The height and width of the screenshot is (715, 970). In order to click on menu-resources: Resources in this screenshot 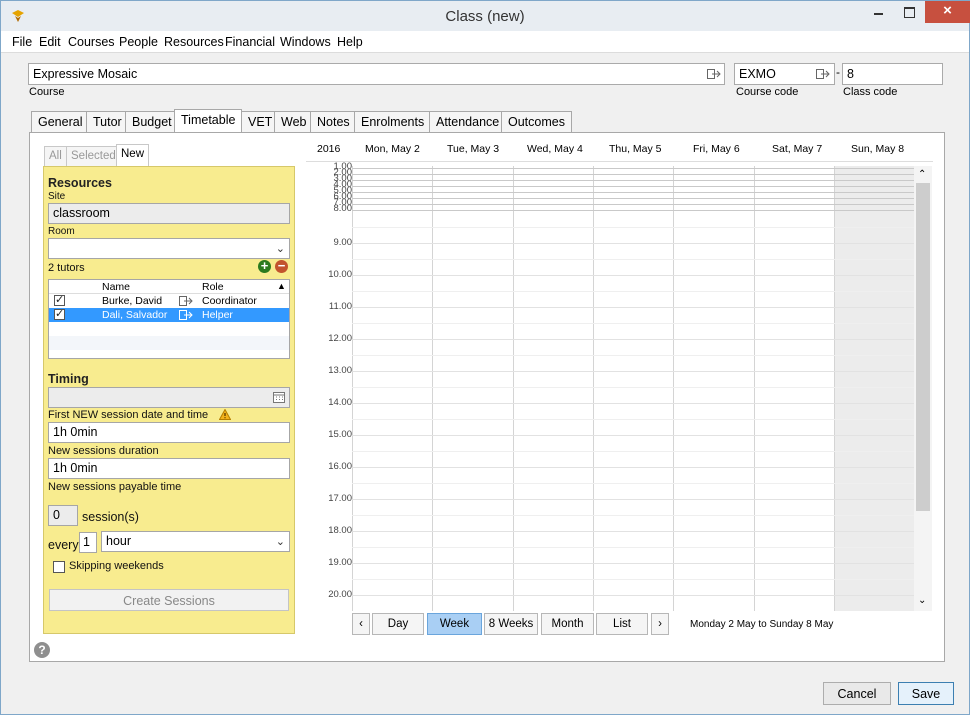, I will do `click(194, 42)`.